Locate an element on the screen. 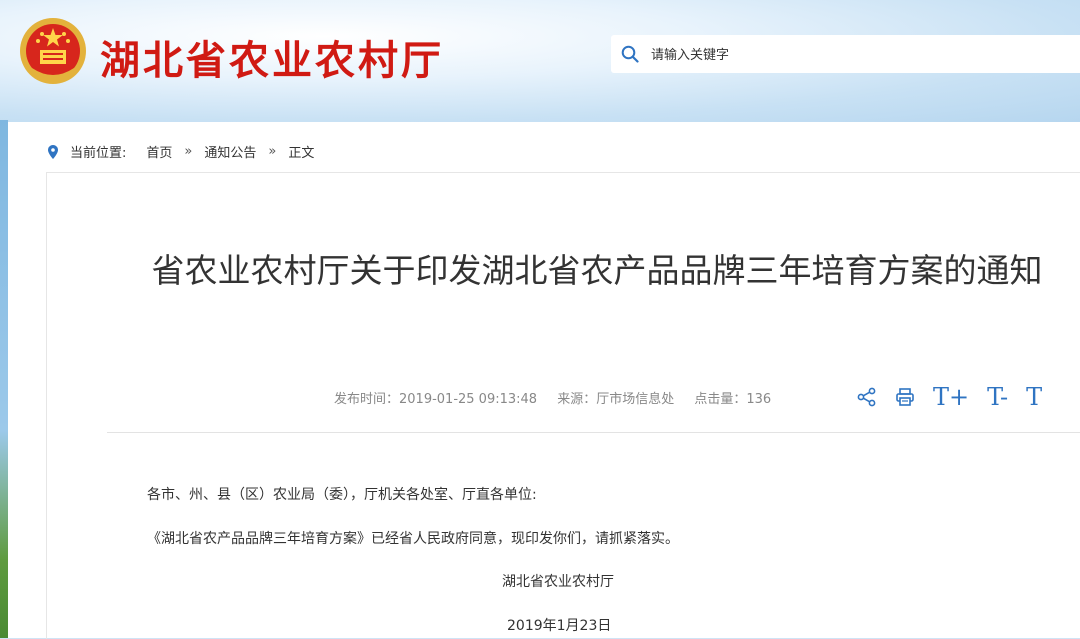  font-size-decrease-button: T- is located at coordinates (997, 397).